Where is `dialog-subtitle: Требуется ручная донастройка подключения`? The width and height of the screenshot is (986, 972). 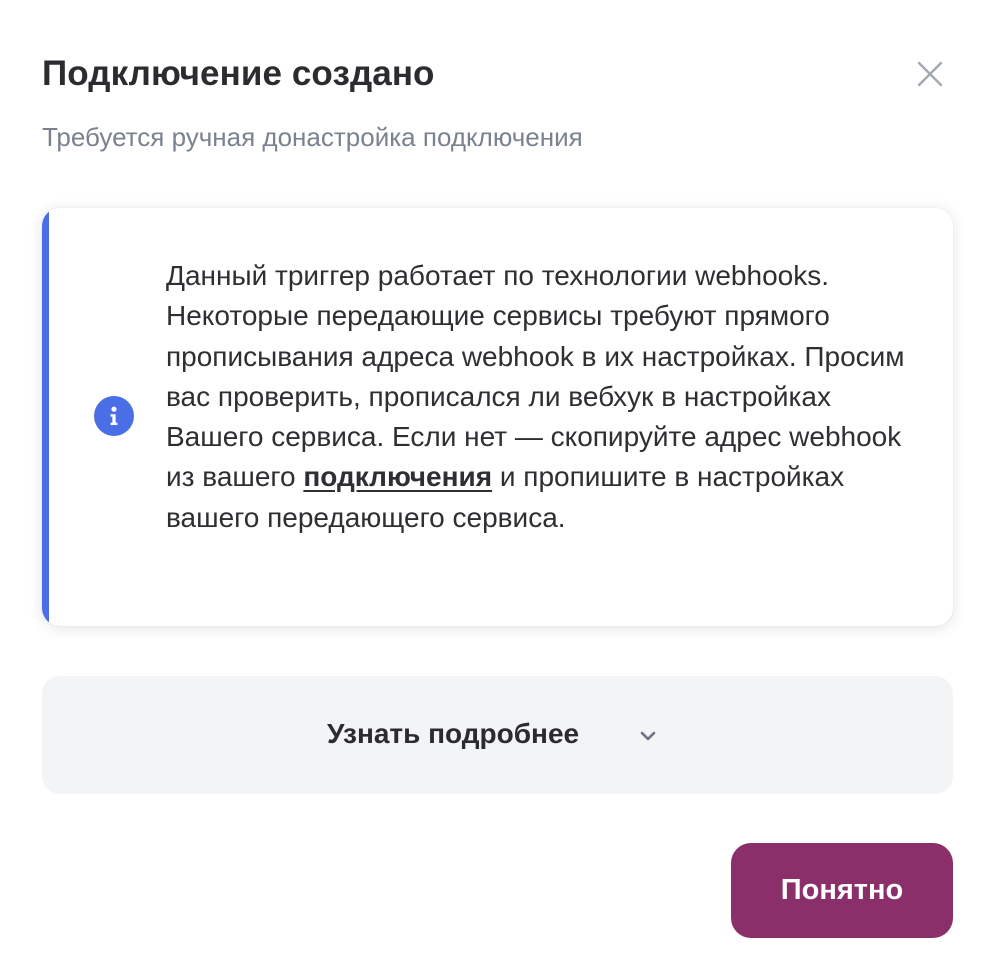 dialog-subtitle: Требуется ручная донастройка подключения is located at coordinates (312, 137).